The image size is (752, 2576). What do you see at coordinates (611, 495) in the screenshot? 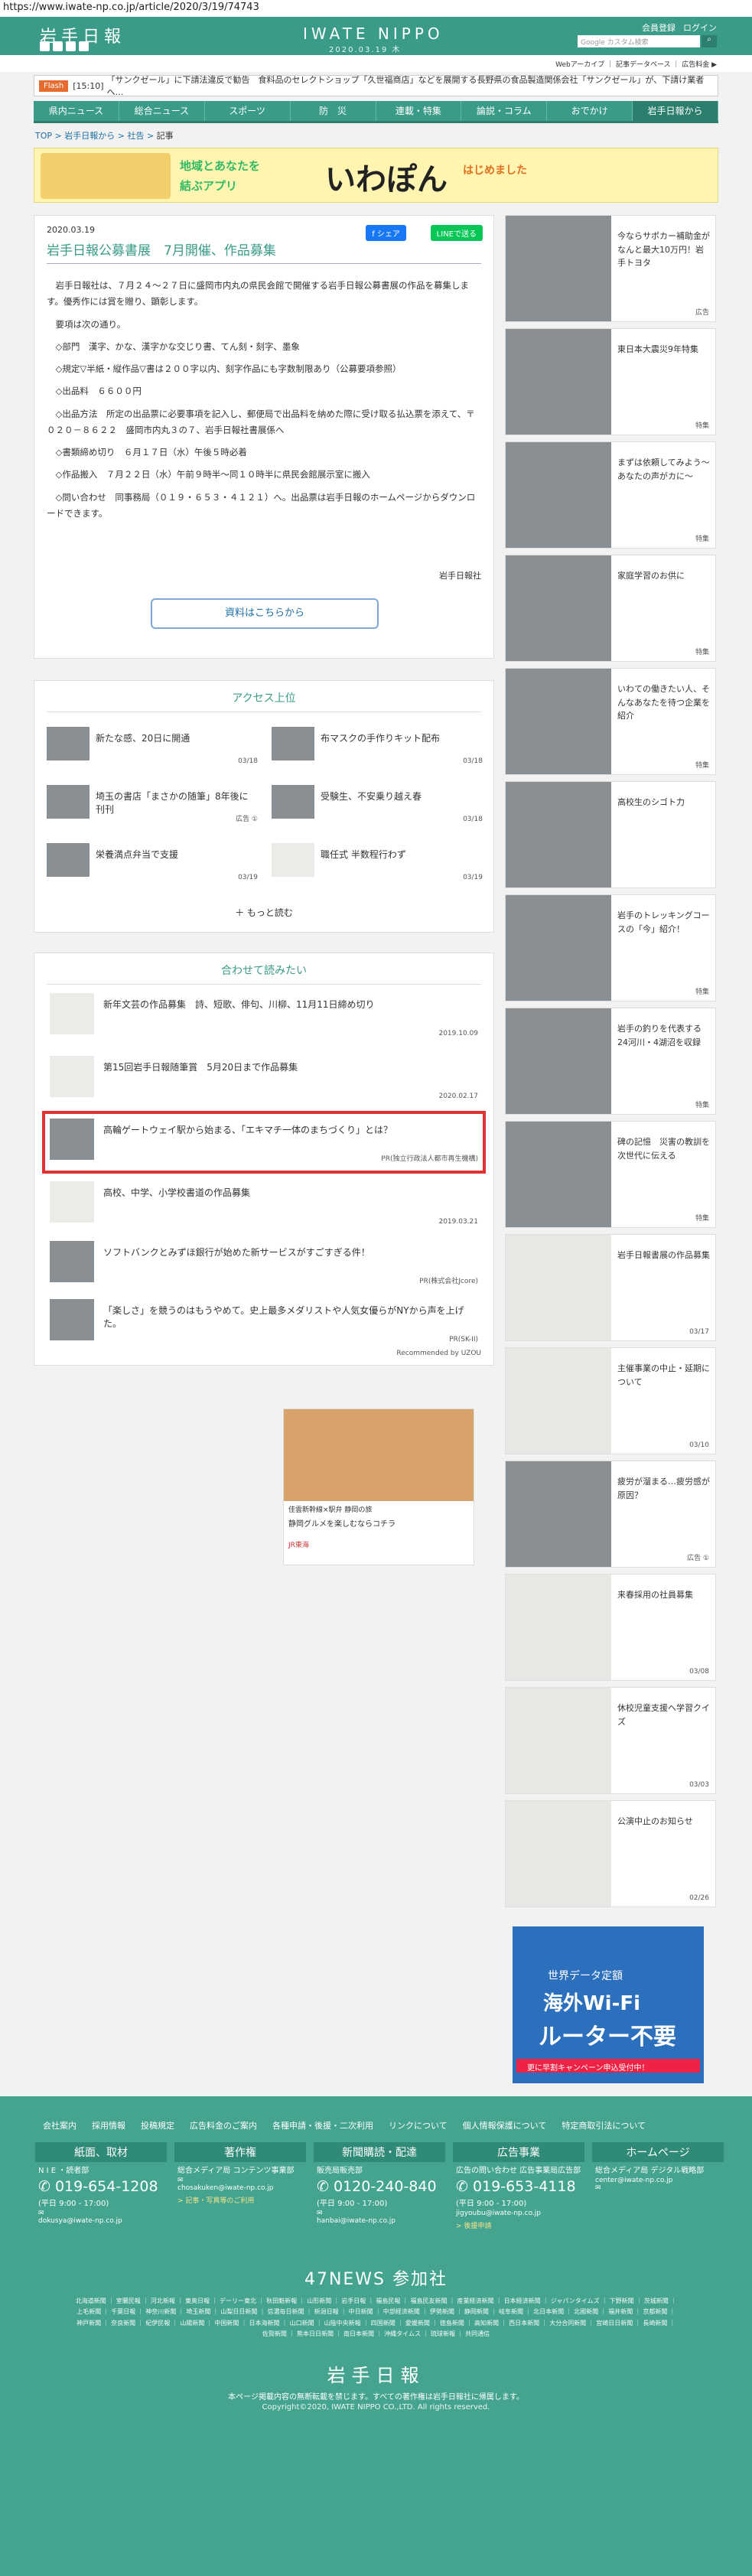
I see `side-item: まずは依頼してみよう～あなたの声がカに～ 特集` at bounding box center [611, 495].